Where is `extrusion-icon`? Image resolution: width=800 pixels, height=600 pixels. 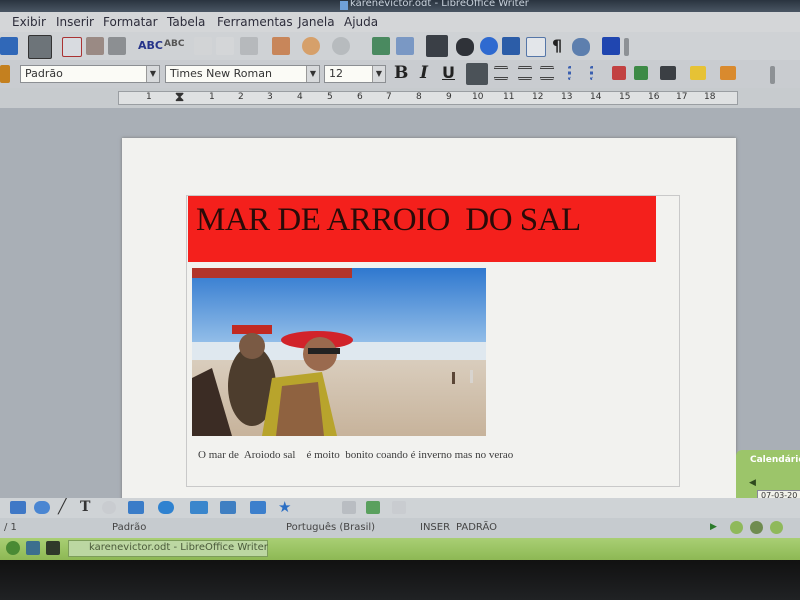
extrusion-icon is located at coordinates (399, 507).